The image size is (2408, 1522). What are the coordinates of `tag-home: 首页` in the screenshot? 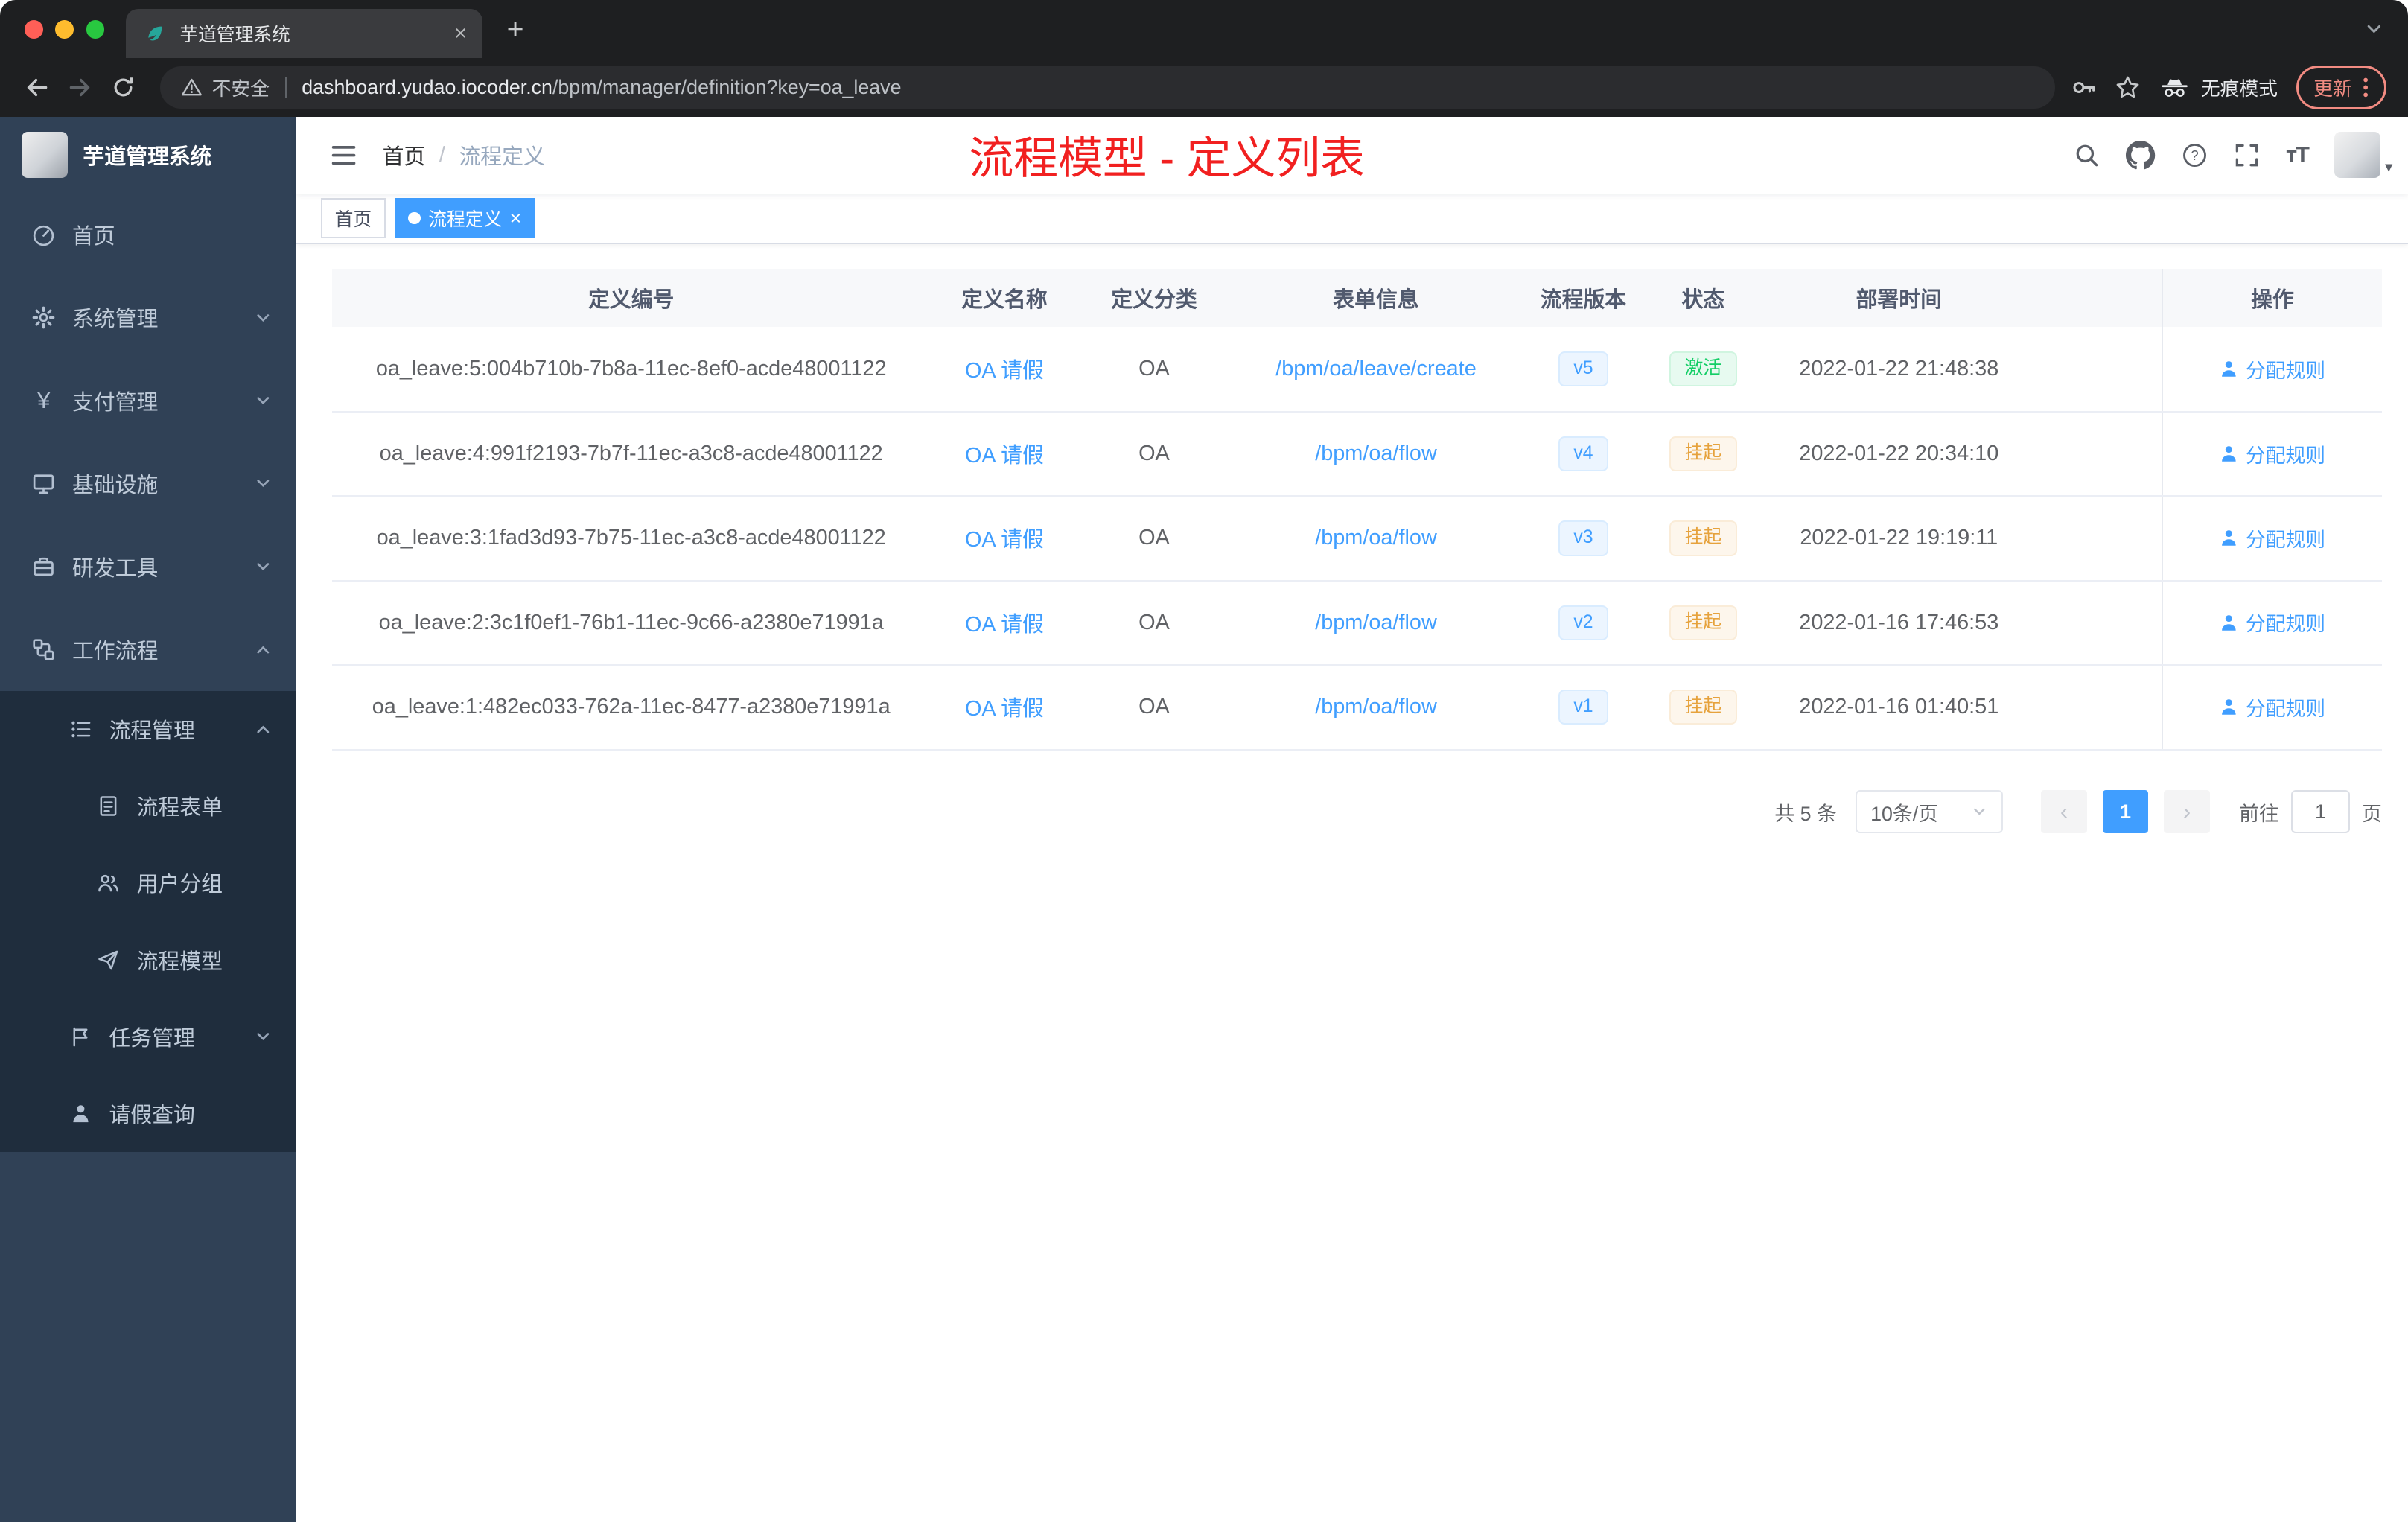 It's located at (353, 218).